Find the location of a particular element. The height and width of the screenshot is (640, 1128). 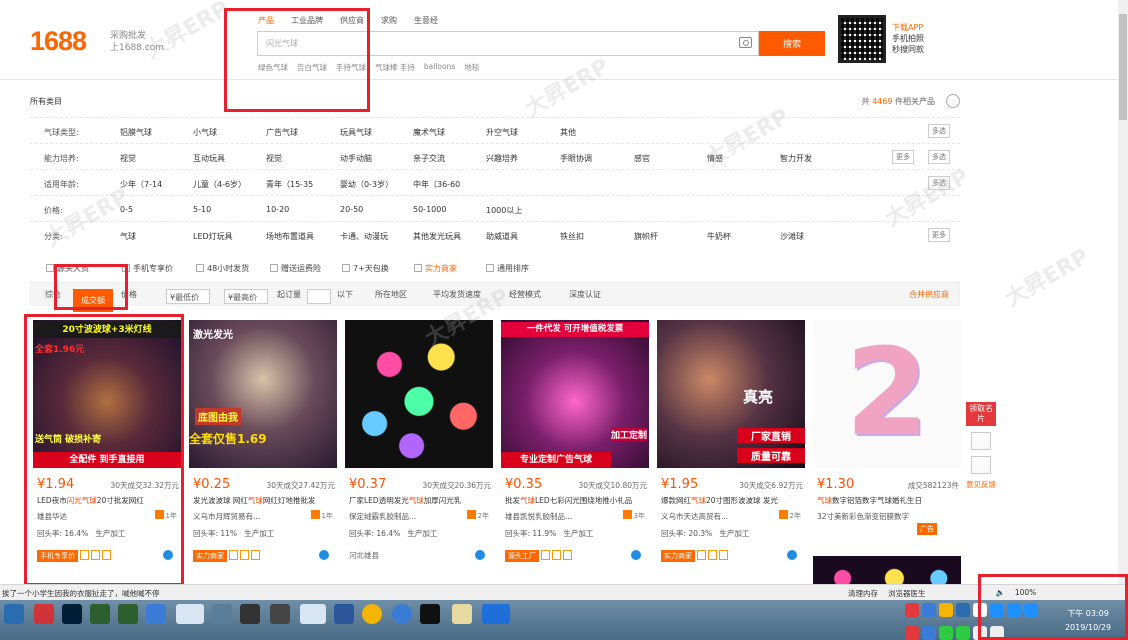

hot-word: 地毯 is located at coordinates (471, 67).